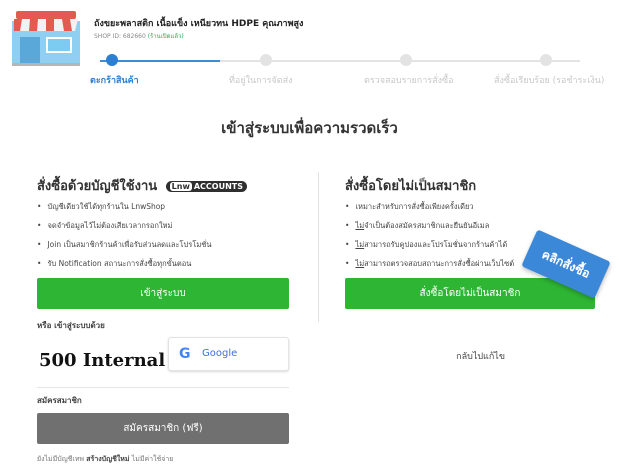  Describe the element at coordinates (107, 459) in the screenshot. I see `create-account-link: สร้างบัญชีใหม่` at that location.